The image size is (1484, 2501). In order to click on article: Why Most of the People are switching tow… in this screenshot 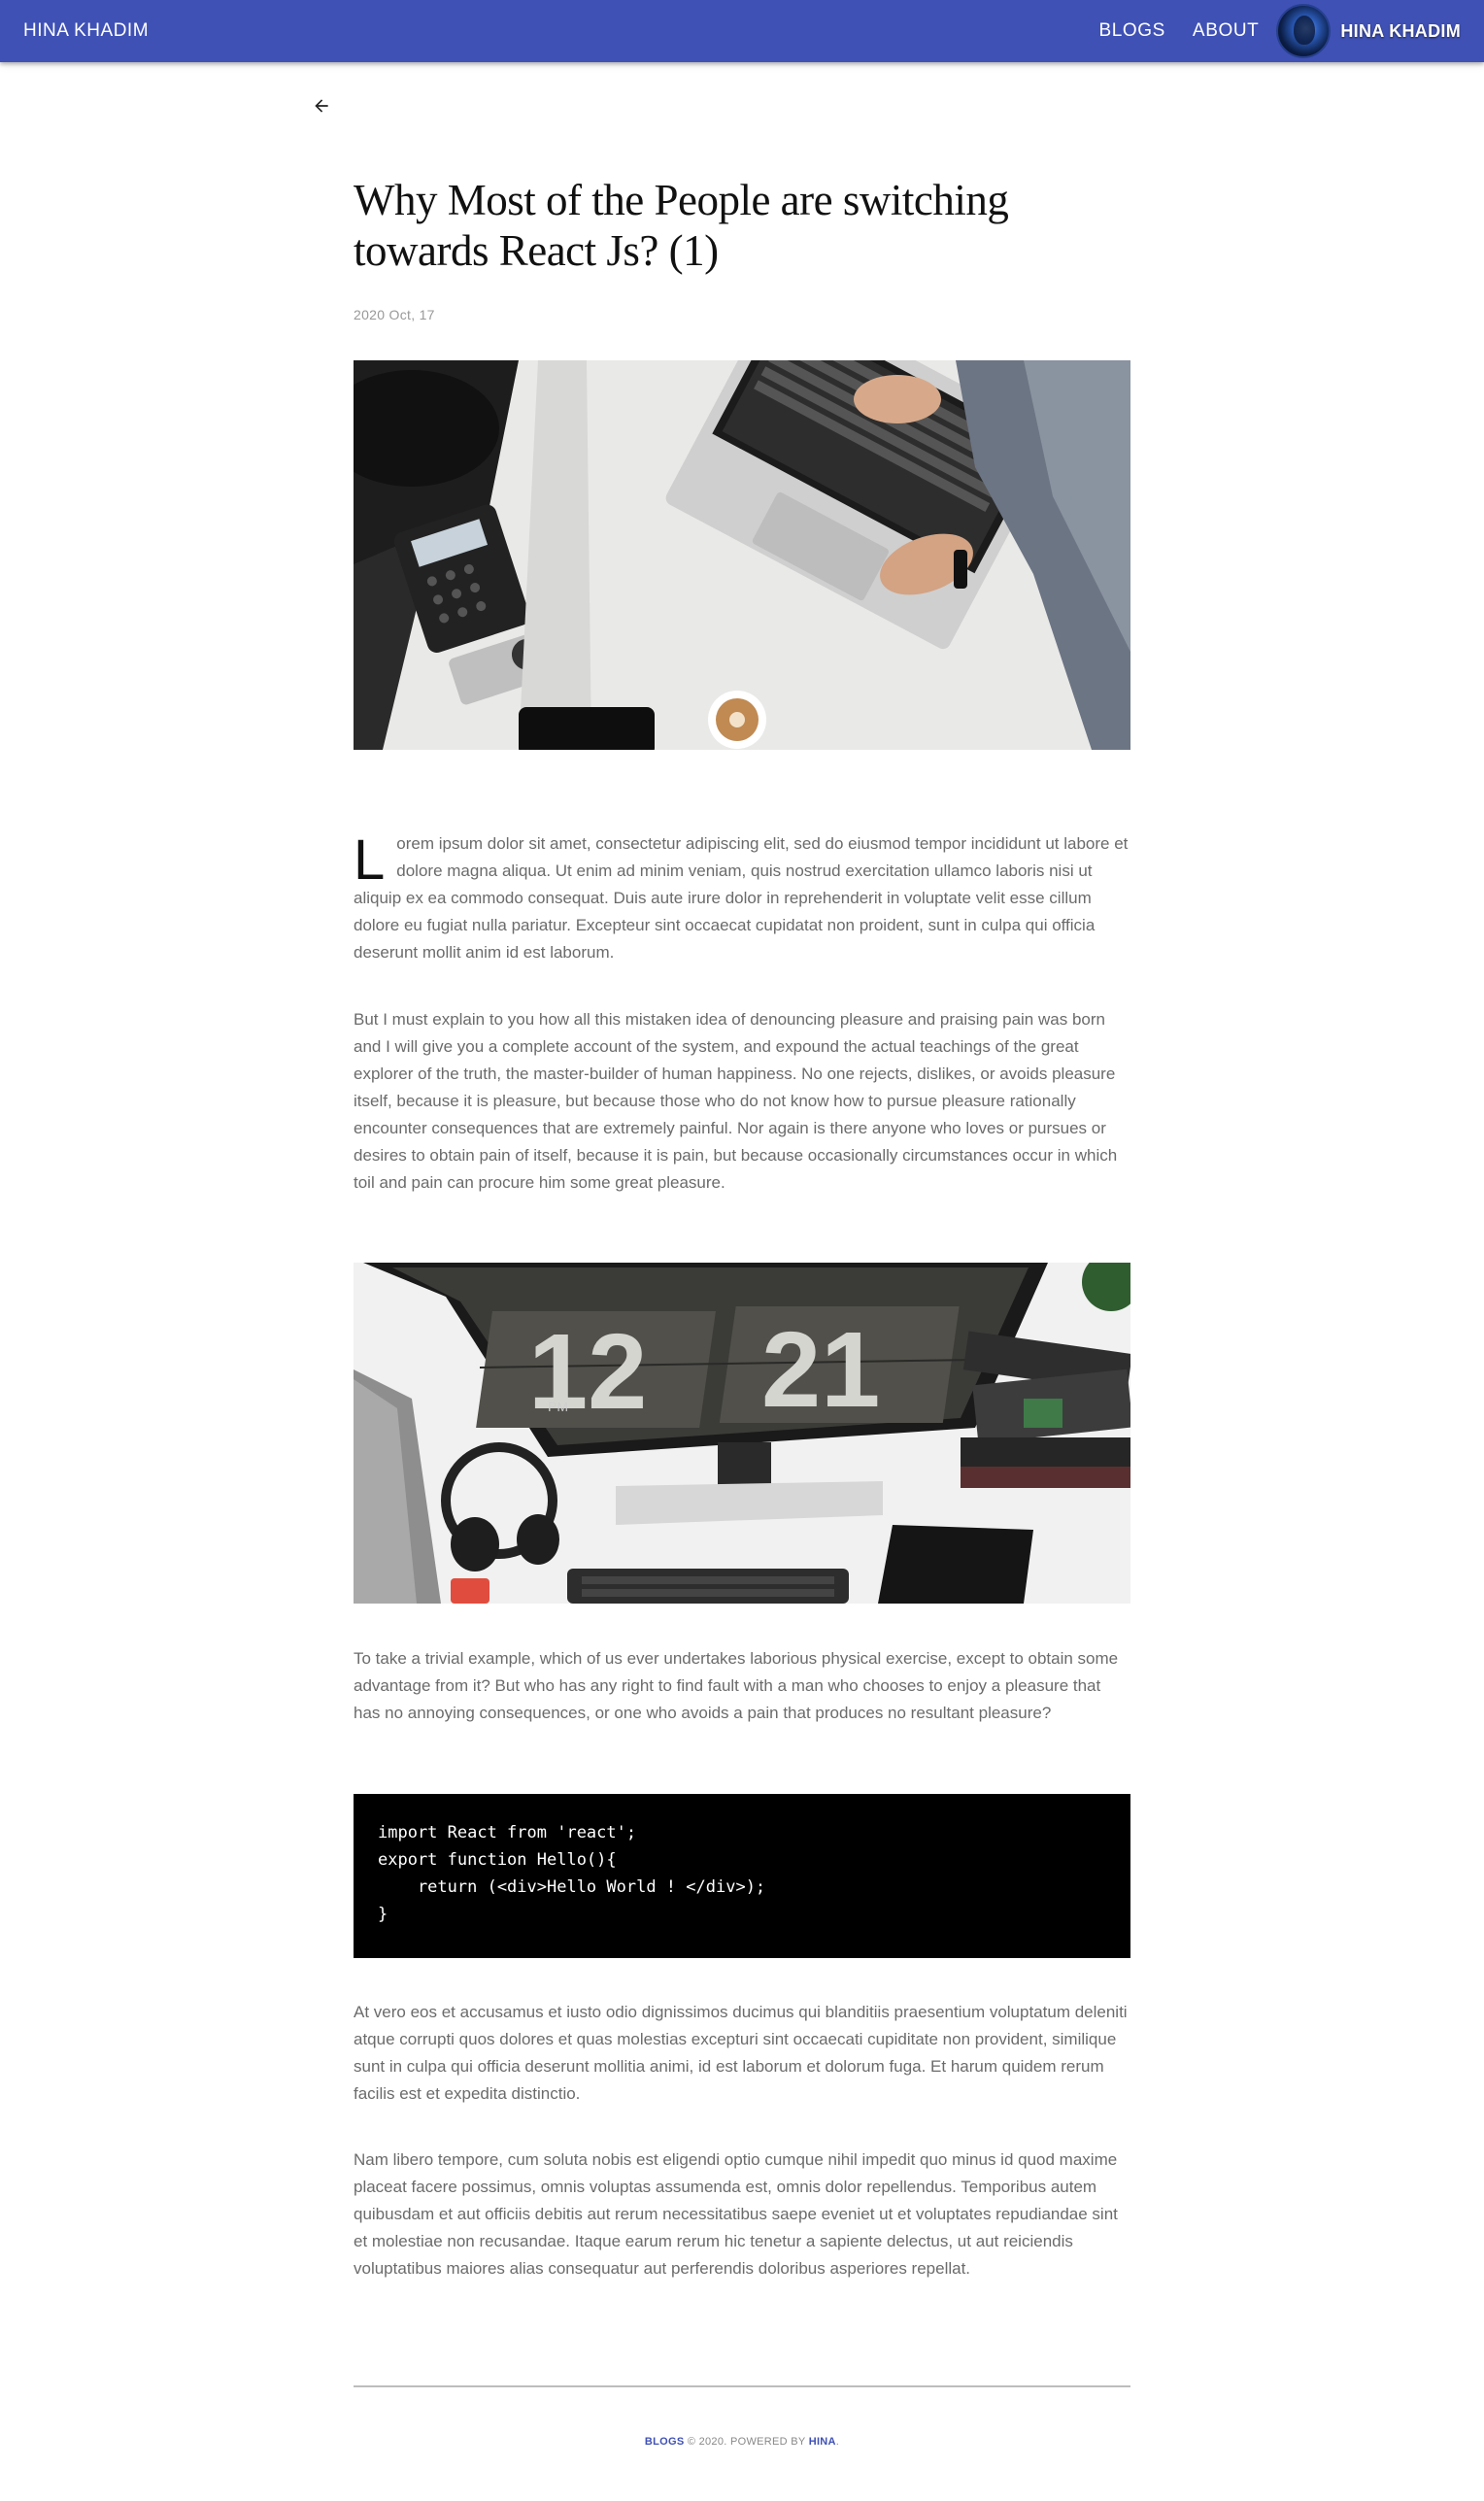, I will do `click(742, 225)`.